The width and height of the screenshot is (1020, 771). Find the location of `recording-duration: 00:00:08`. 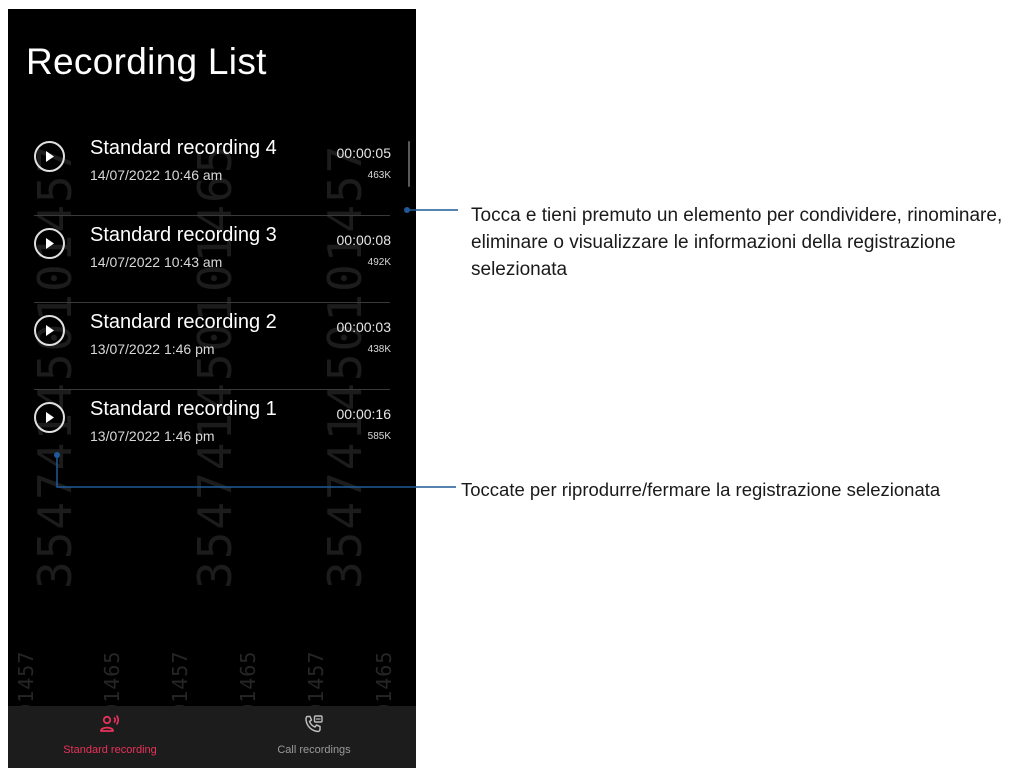

recording-duration: 00:00:08 is located at coordinates (364, 240).